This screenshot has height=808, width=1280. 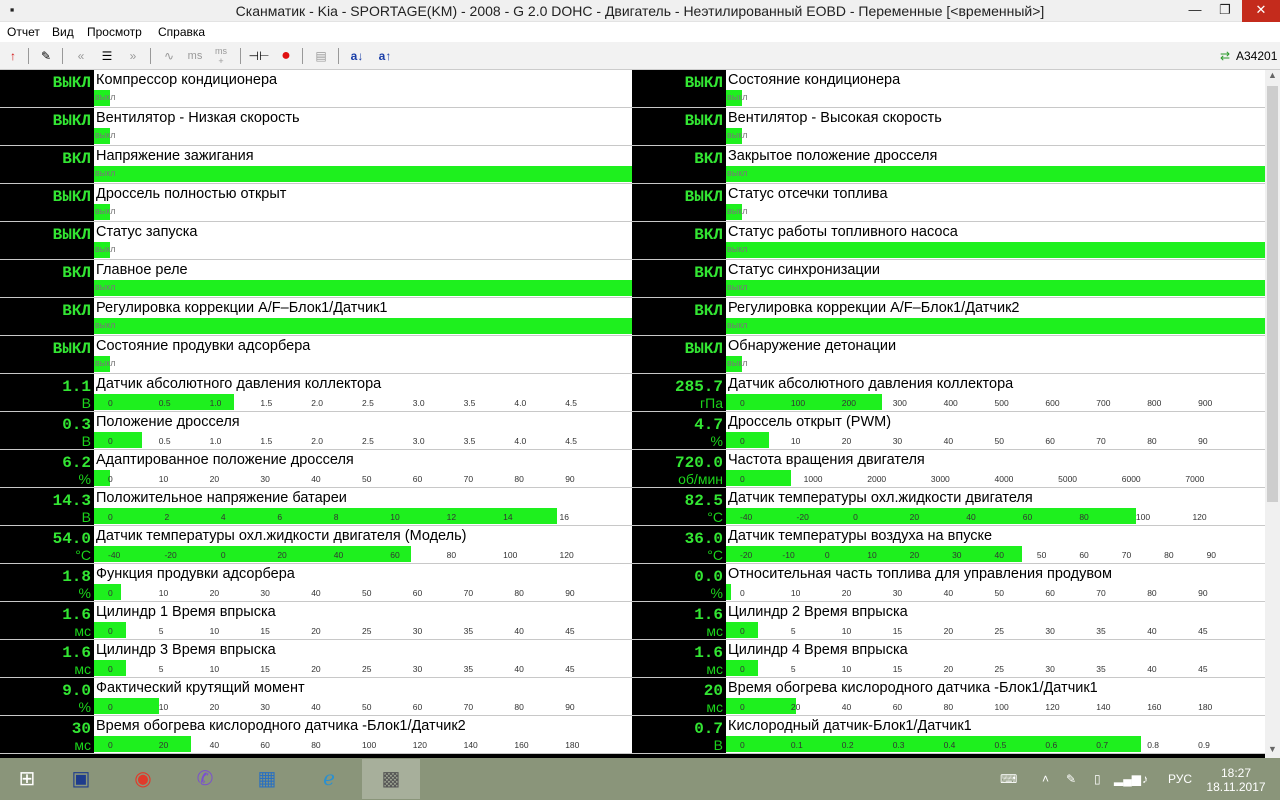 What do you see at coordinates (195, 56) in the screenshot?
I see `ms-icon: ms` at bounding box center [195, 56].